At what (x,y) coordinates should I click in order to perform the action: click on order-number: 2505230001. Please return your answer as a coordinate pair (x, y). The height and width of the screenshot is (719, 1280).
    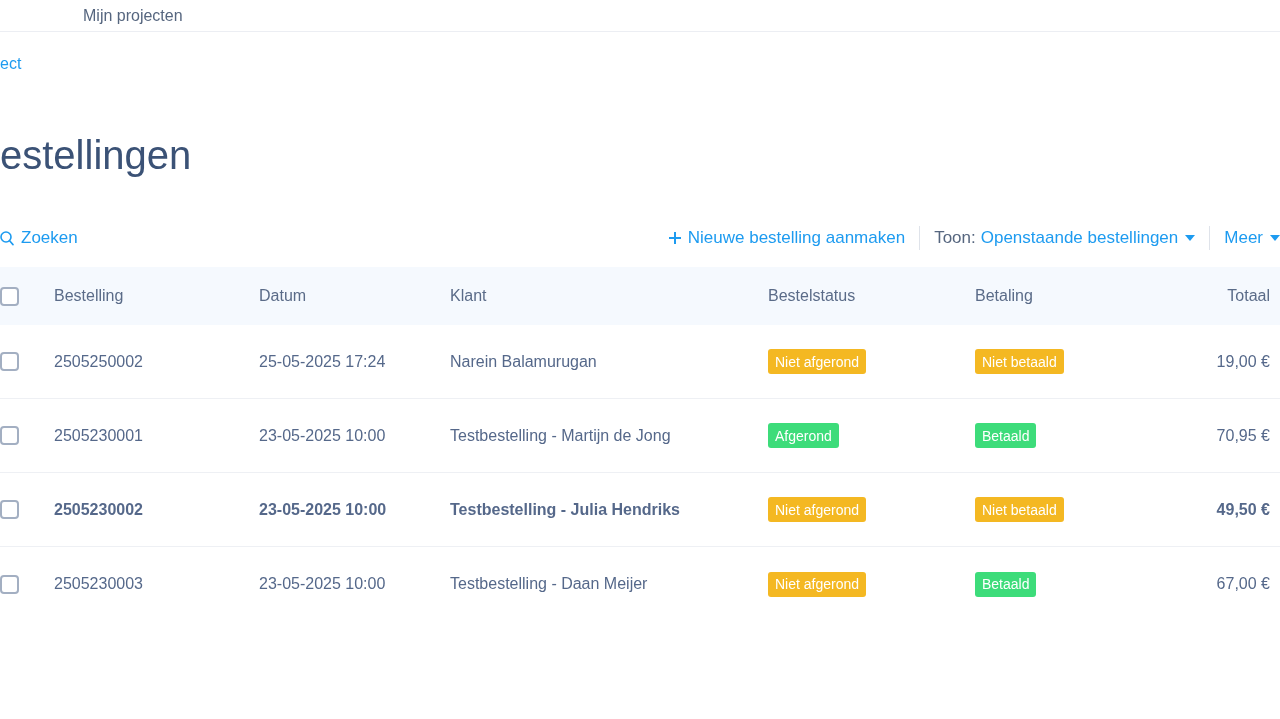
    Looking at the image, I should click on (98, 435).